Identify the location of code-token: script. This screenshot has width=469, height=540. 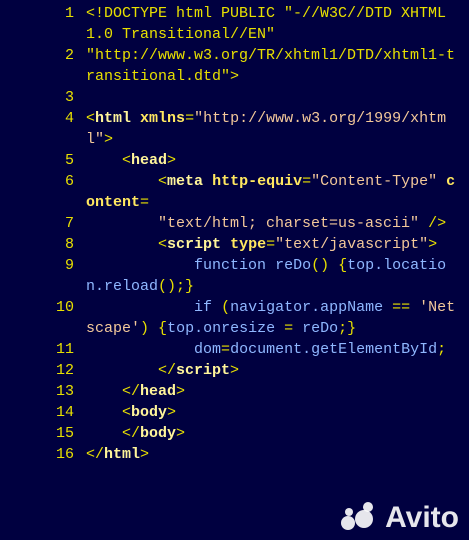
(194, 244).